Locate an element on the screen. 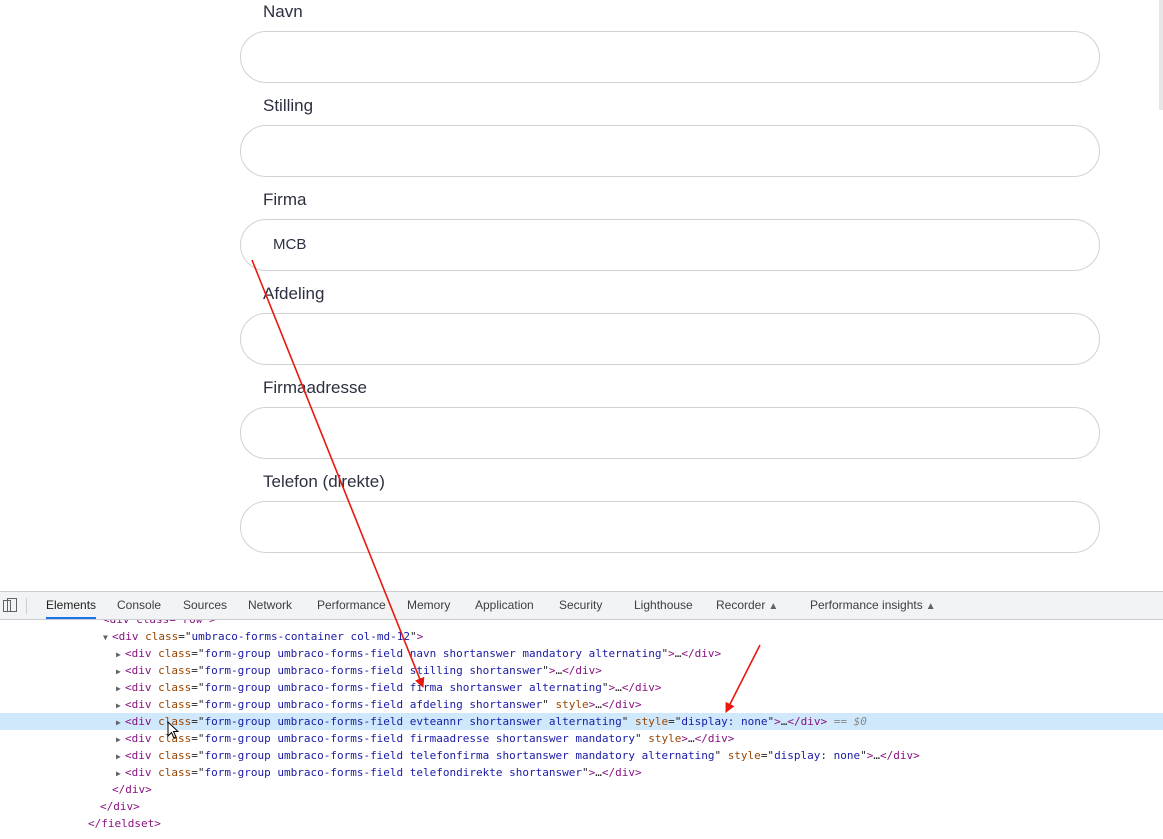 This screenshot has width=1163, height=839. tab-label: Application is located at coordinates (504, 605).